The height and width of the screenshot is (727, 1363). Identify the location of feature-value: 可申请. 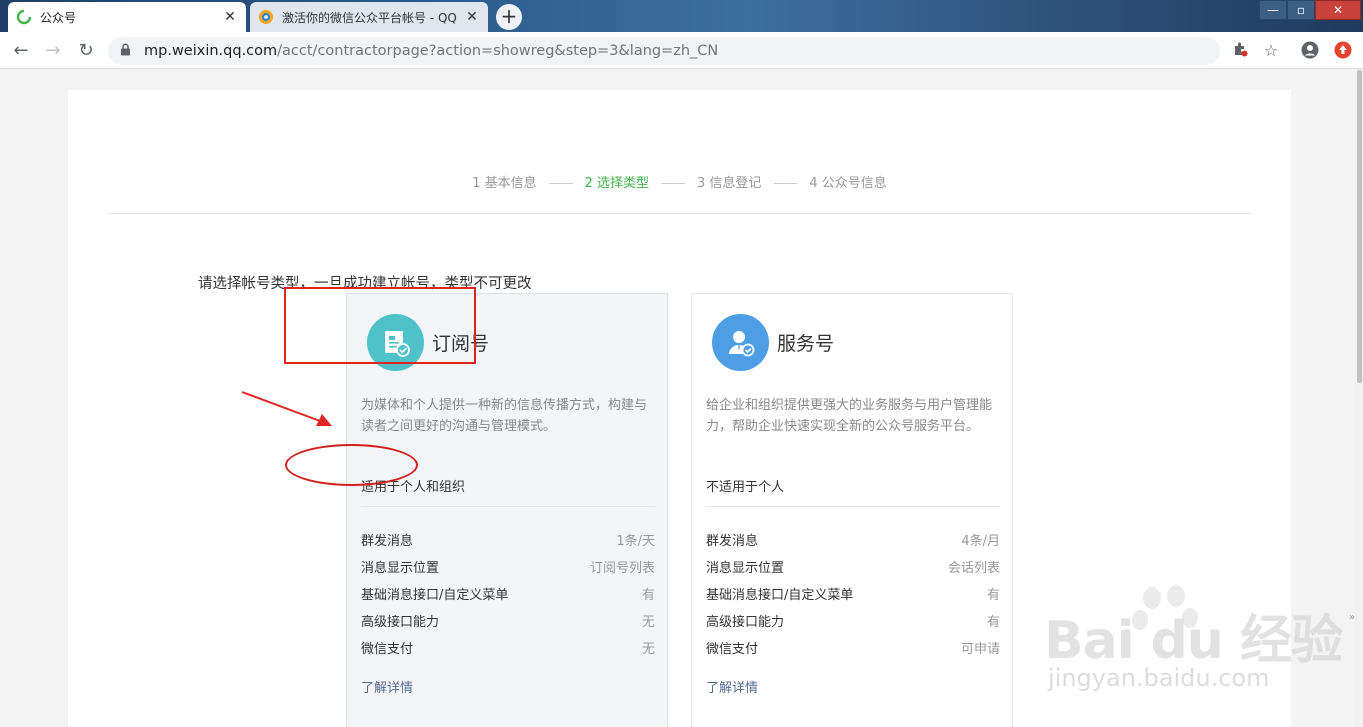
(980, 649).